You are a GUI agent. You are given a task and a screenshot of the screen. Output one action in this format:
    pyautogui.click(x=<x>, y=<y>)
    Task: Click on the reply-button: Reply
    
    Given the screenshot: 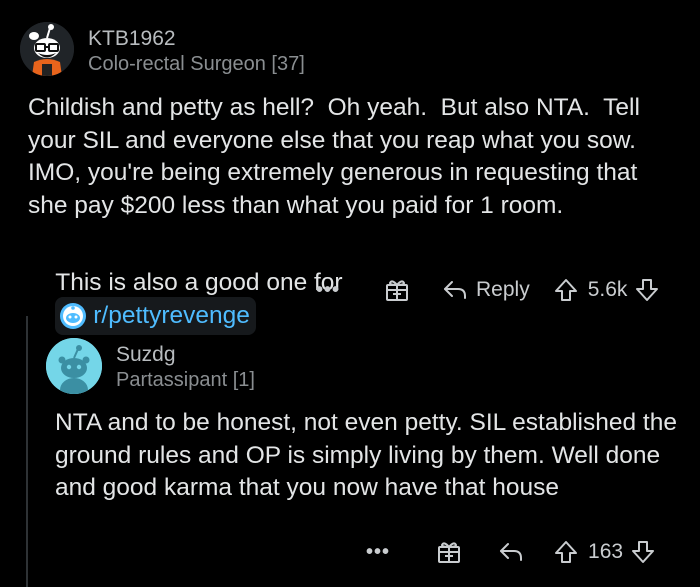 What is the action you would take?
    pyautogui.click(x=503, y=290)
    